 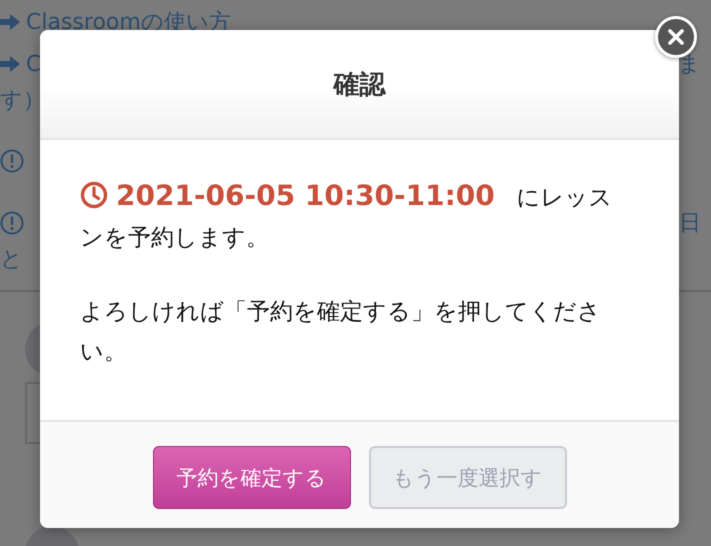 What do you see at coordinates (341, 332) in the screenshot?
I see `instruction-text: よろしければ「予約を確定する」を押してください。` at bounding box center [341, 332].